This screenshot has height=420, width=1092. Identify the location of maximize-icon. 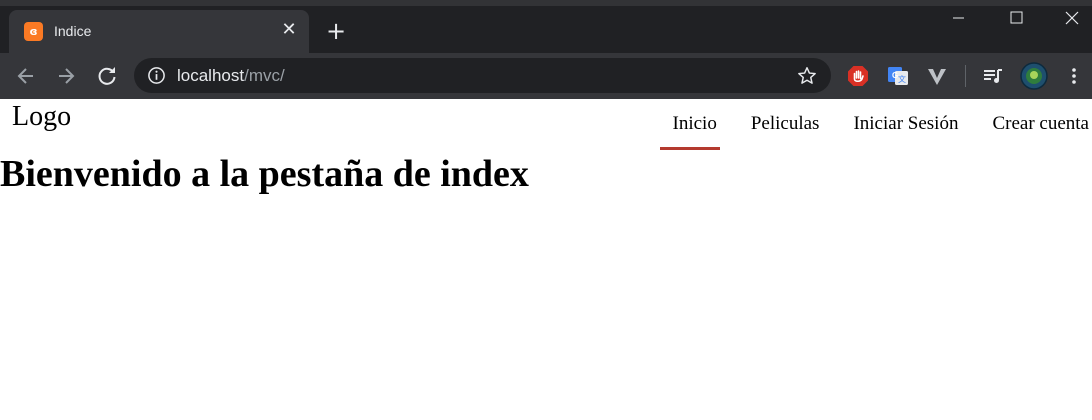
(1016, 19).